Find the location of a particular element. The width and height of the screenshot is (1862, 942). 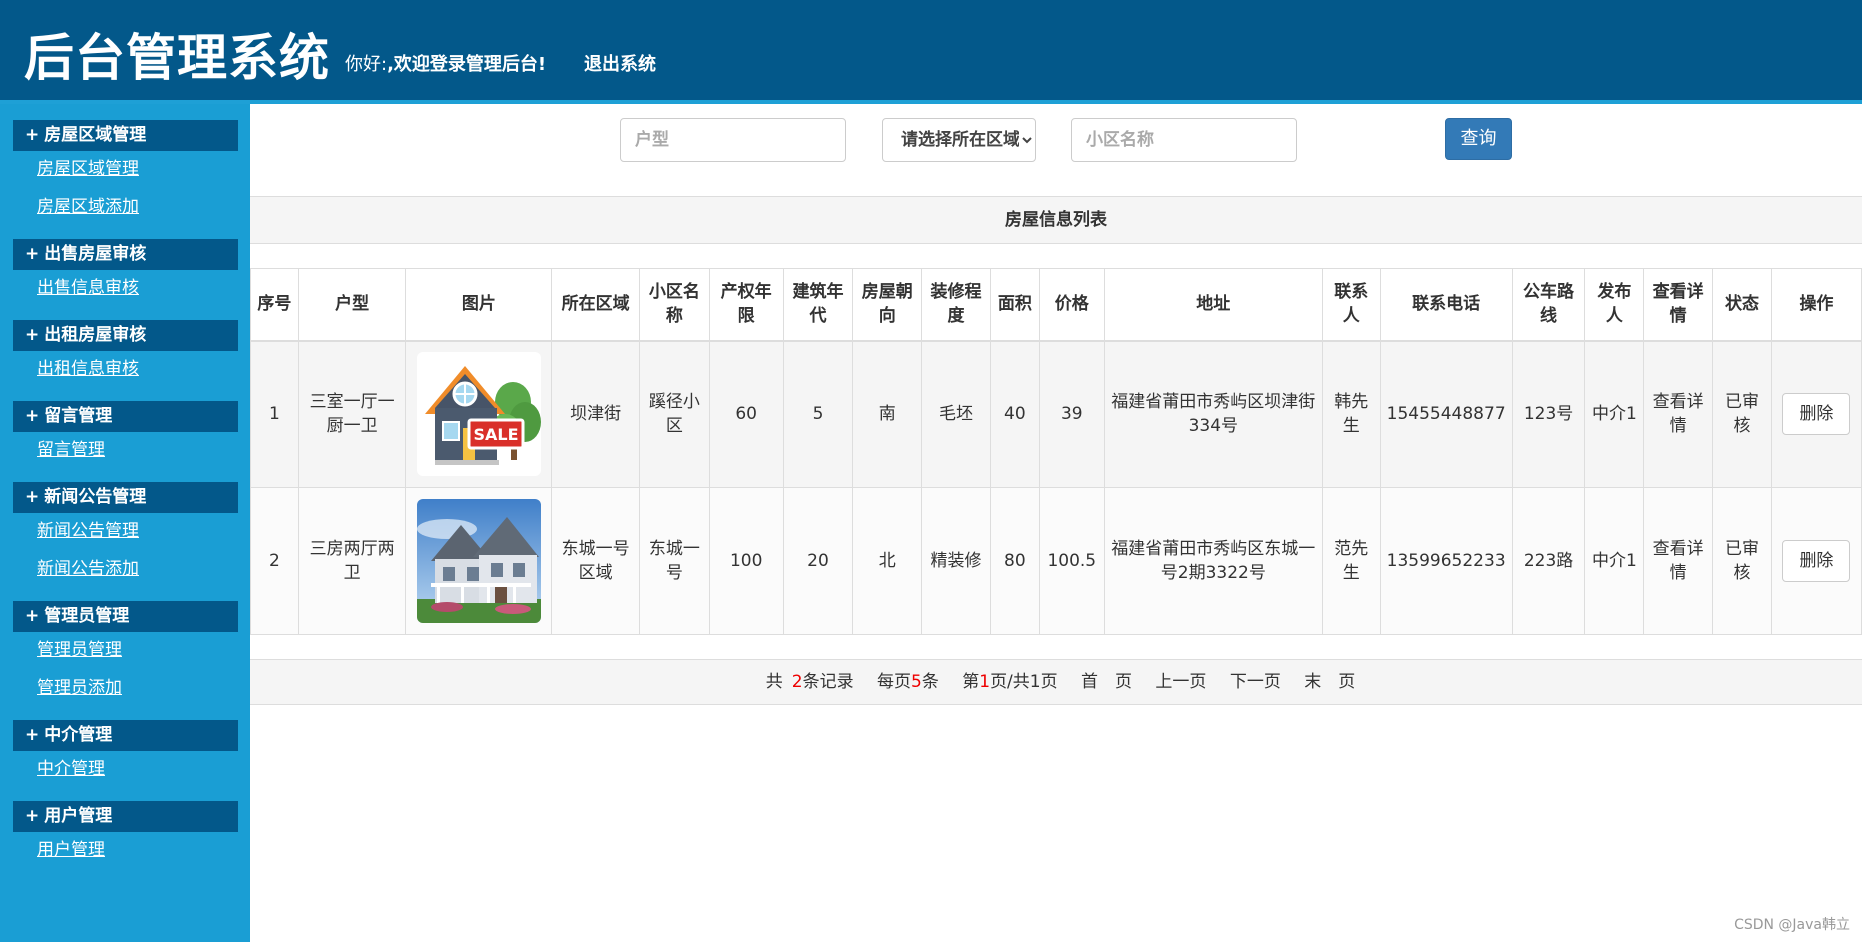

sidebar-group: + 用户管理 用户管理 is located at coordinates (125, 835).